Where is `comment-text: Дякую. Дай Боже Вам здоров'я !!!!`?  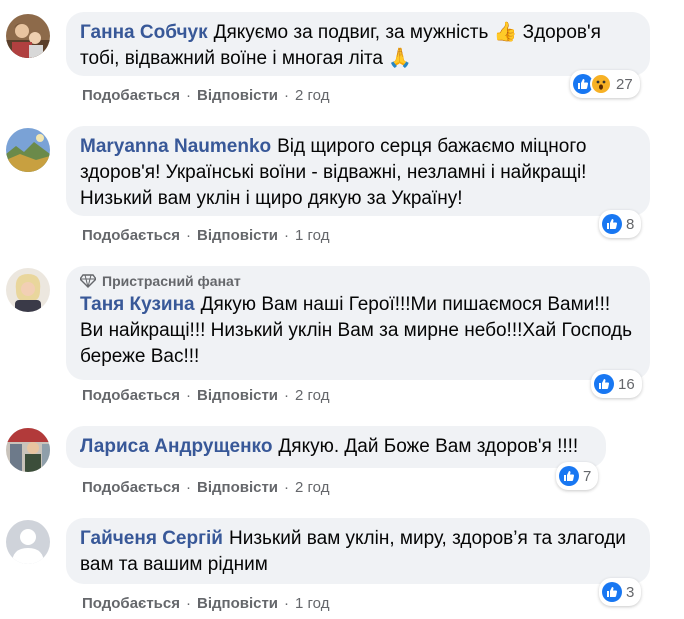 comment-text: Дякую. Дай Боже Вам здоров'я !!!! is located at coordinates (428, 446).